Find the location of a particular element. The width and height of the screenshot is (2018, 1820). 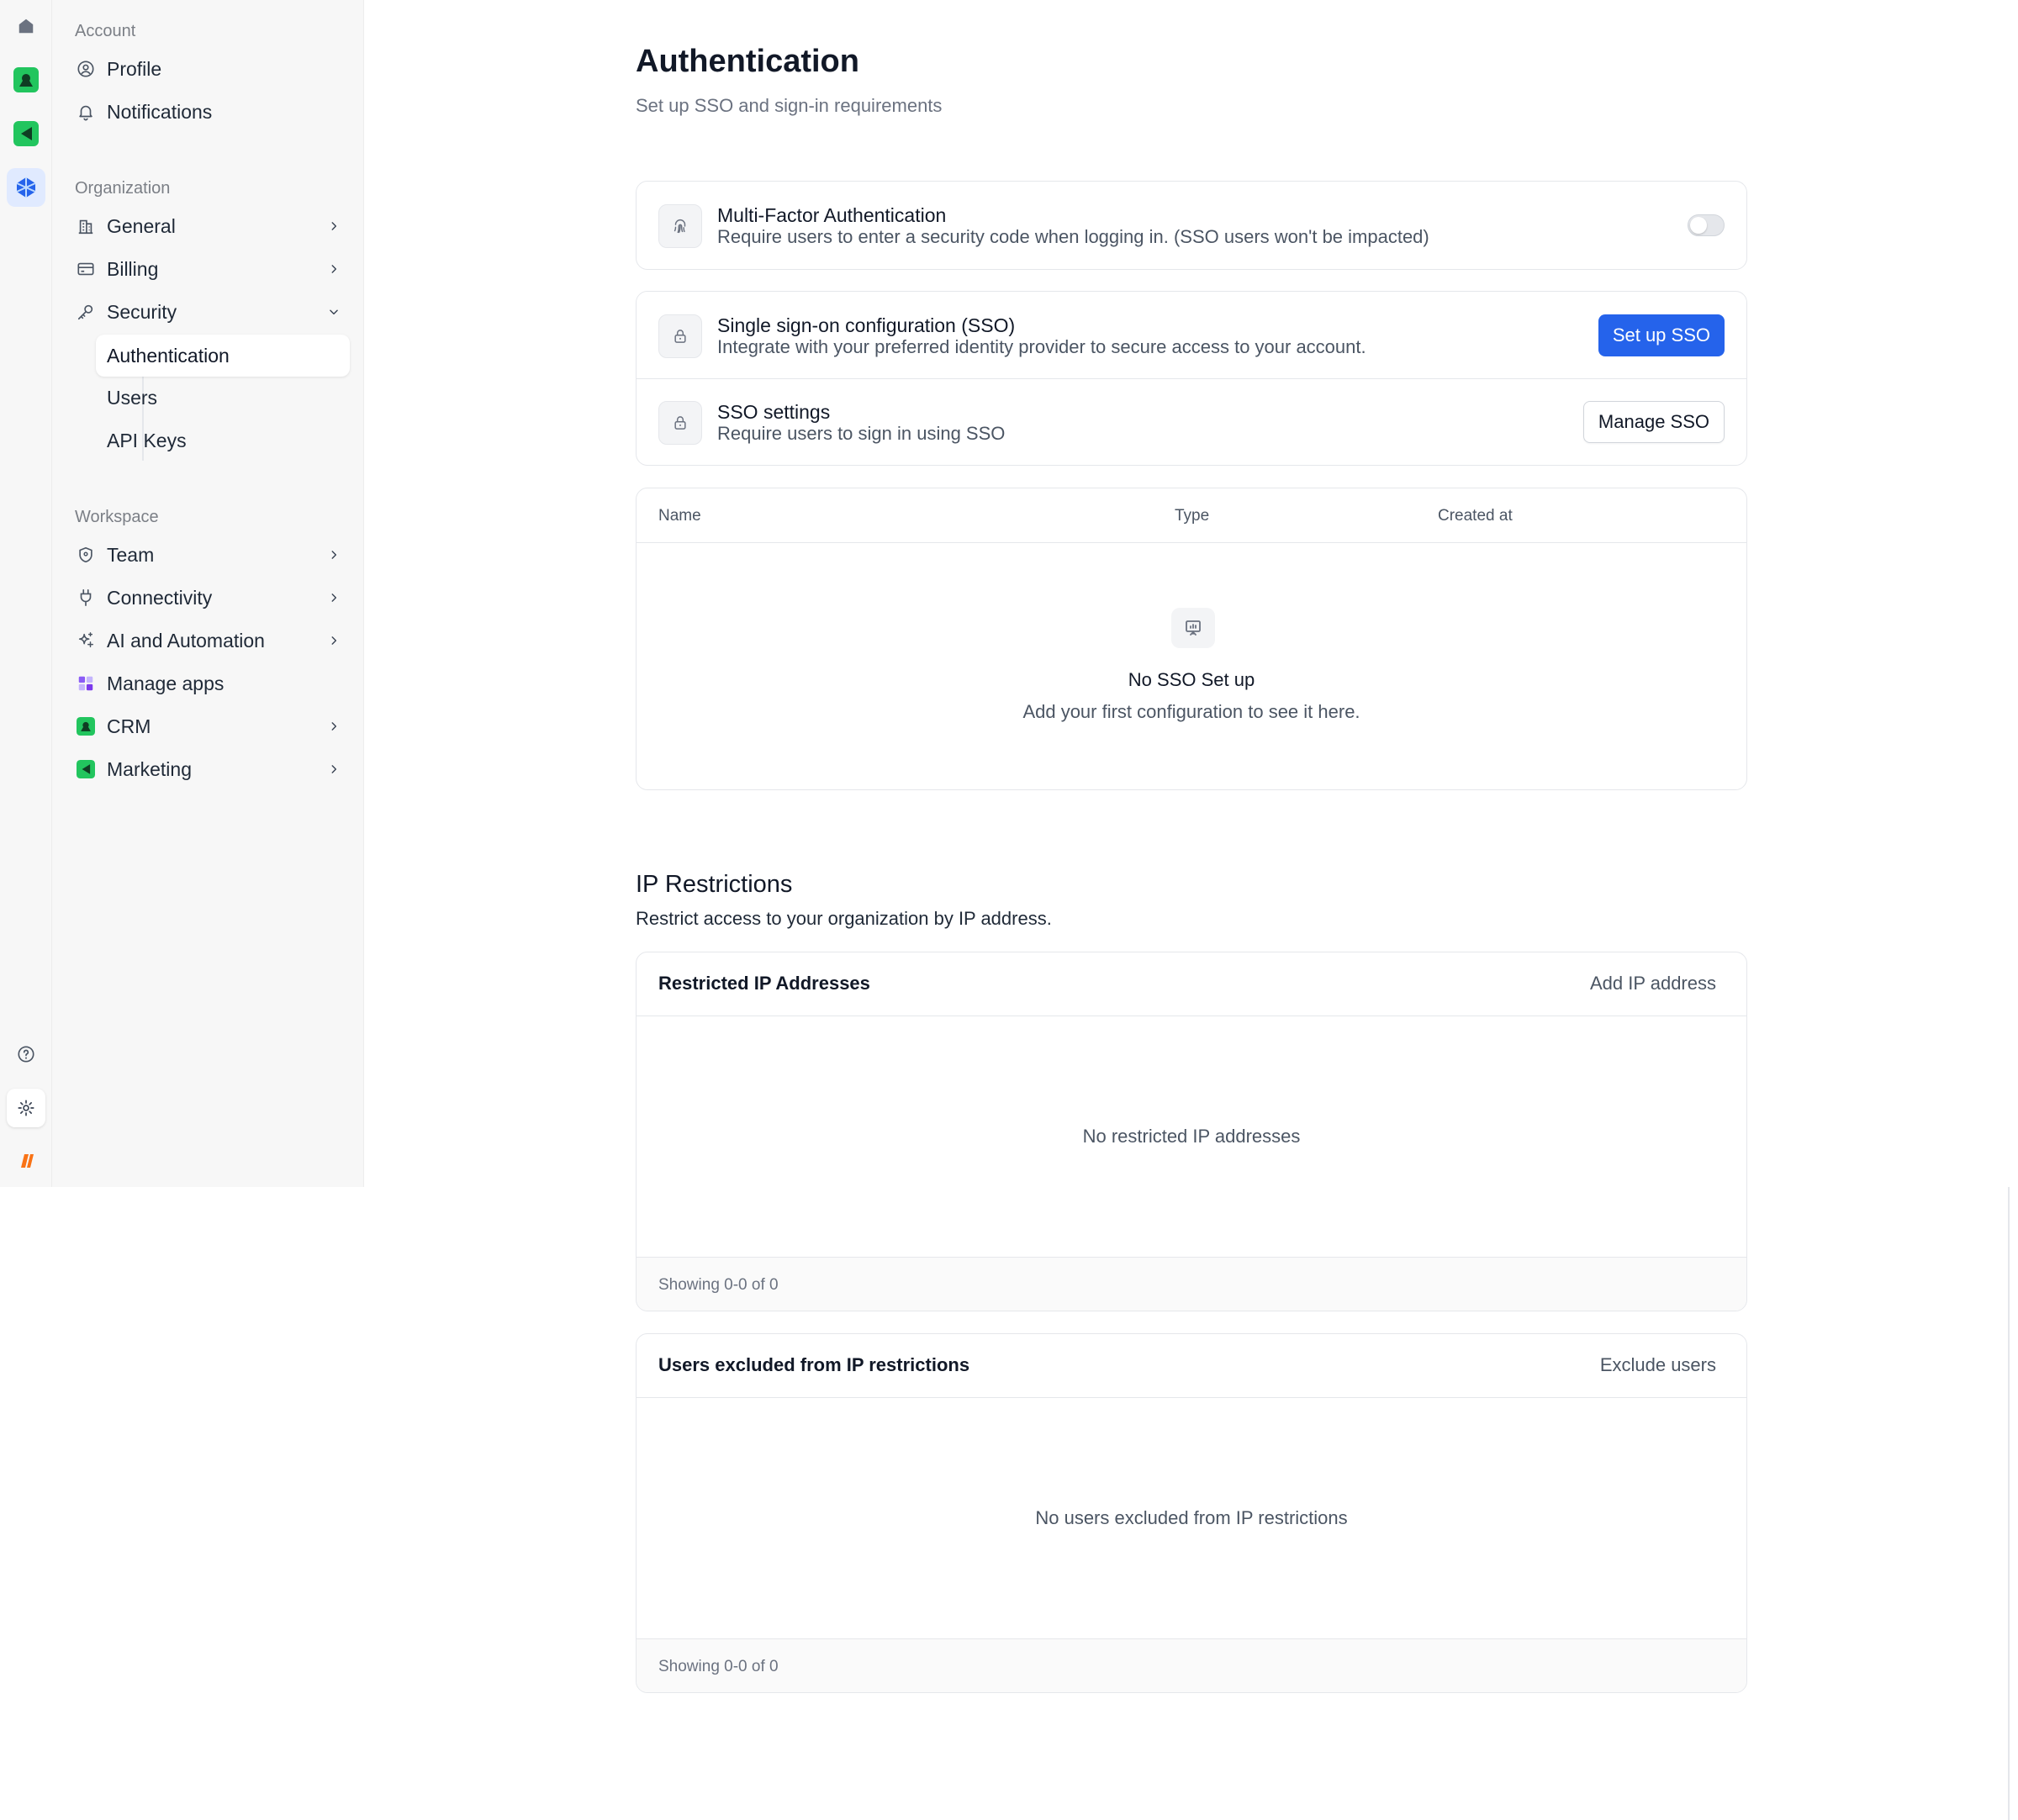

add-ip-address-button: Add IP address is located at coordinates (1653, 984).